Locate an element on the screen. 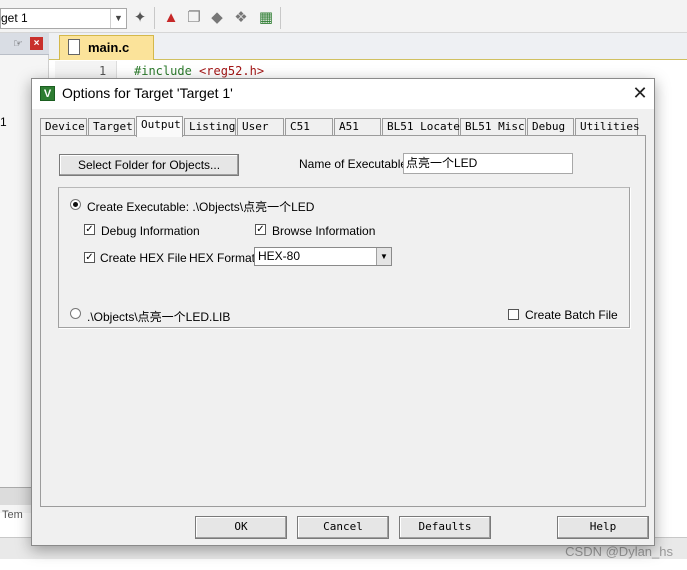 This screenshot has width=687, height=570. ok-button: OK is located at coordinates (241, 527).